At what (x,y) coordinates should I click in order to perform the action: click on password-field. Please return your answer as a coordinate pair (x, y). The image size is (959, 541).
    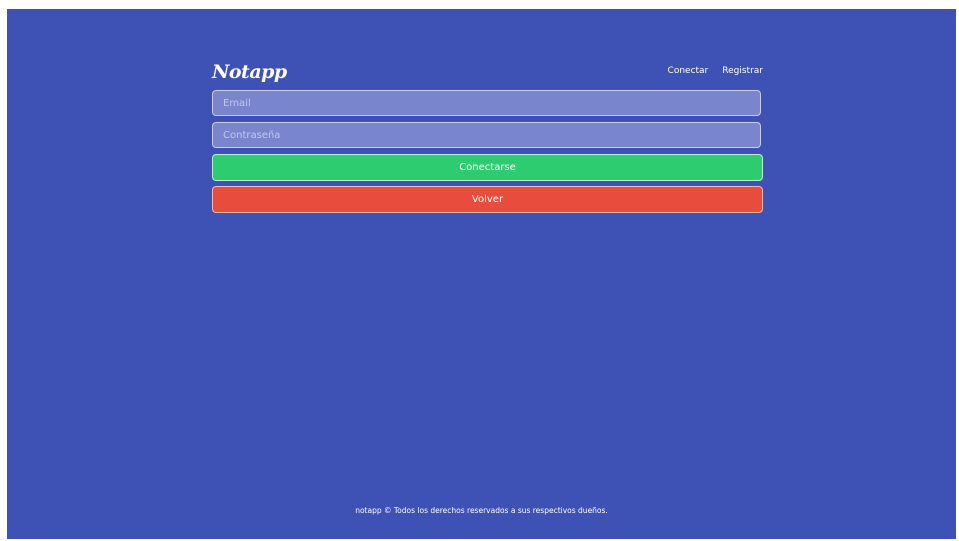
    Looking at the image, I should click on (486, 135).